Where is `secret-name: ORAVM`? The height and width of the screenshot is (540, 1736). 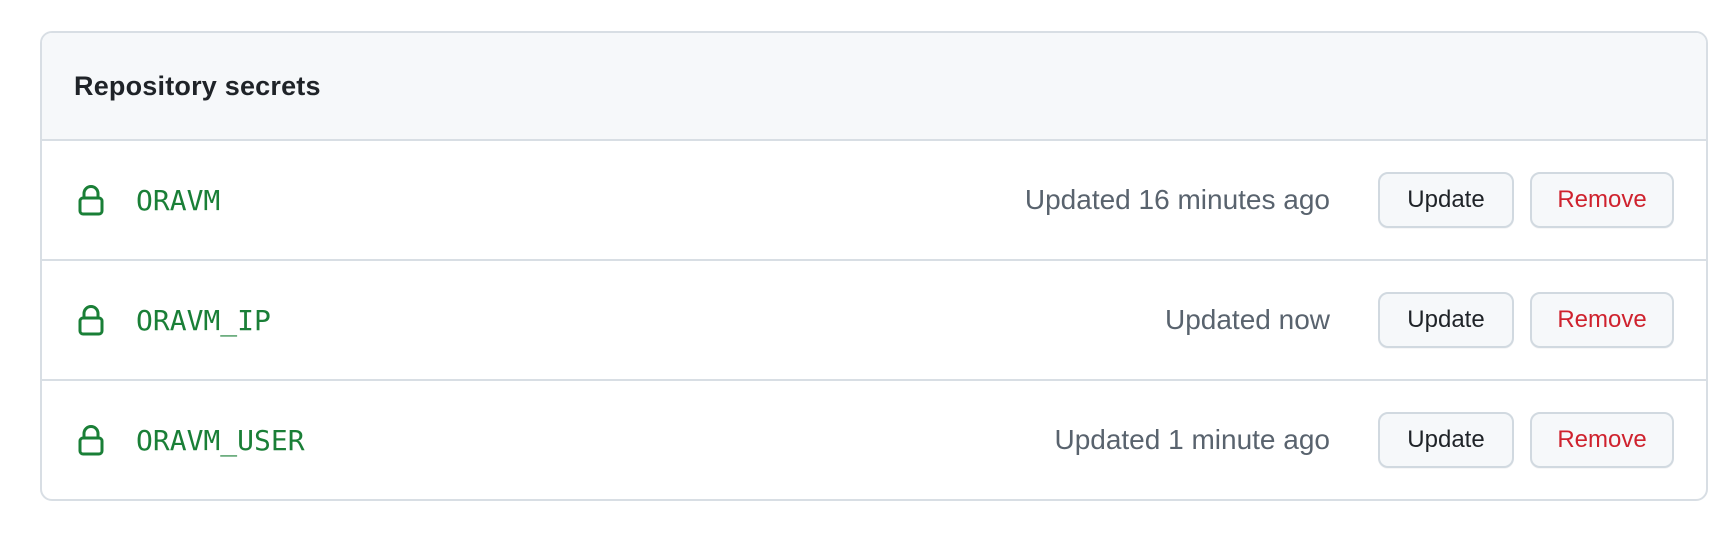 secret-name: ORAVM is located at coordinates (178, 200).